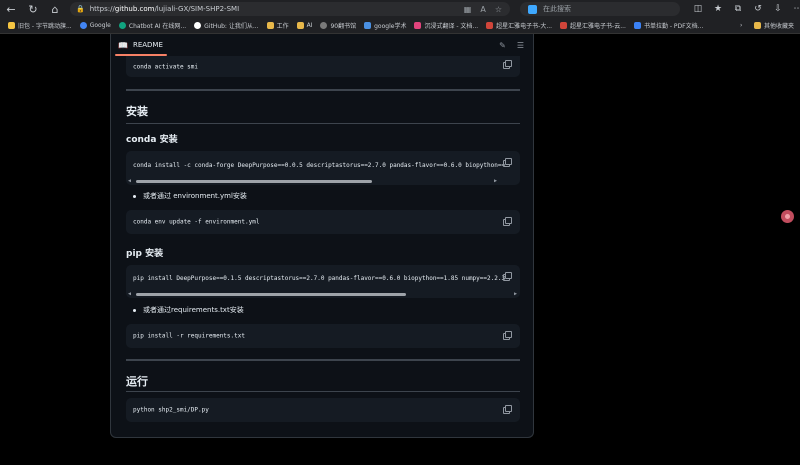  I want to click on bookmark-label: AI, so click(309, 25).